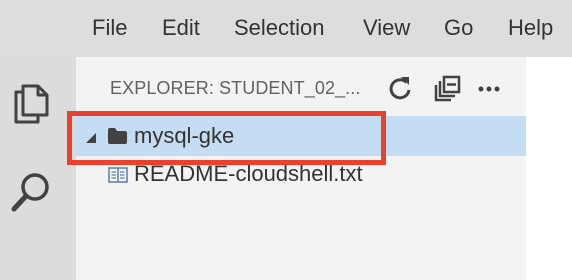  I want to click on refresh-icon, so click(400, 88).